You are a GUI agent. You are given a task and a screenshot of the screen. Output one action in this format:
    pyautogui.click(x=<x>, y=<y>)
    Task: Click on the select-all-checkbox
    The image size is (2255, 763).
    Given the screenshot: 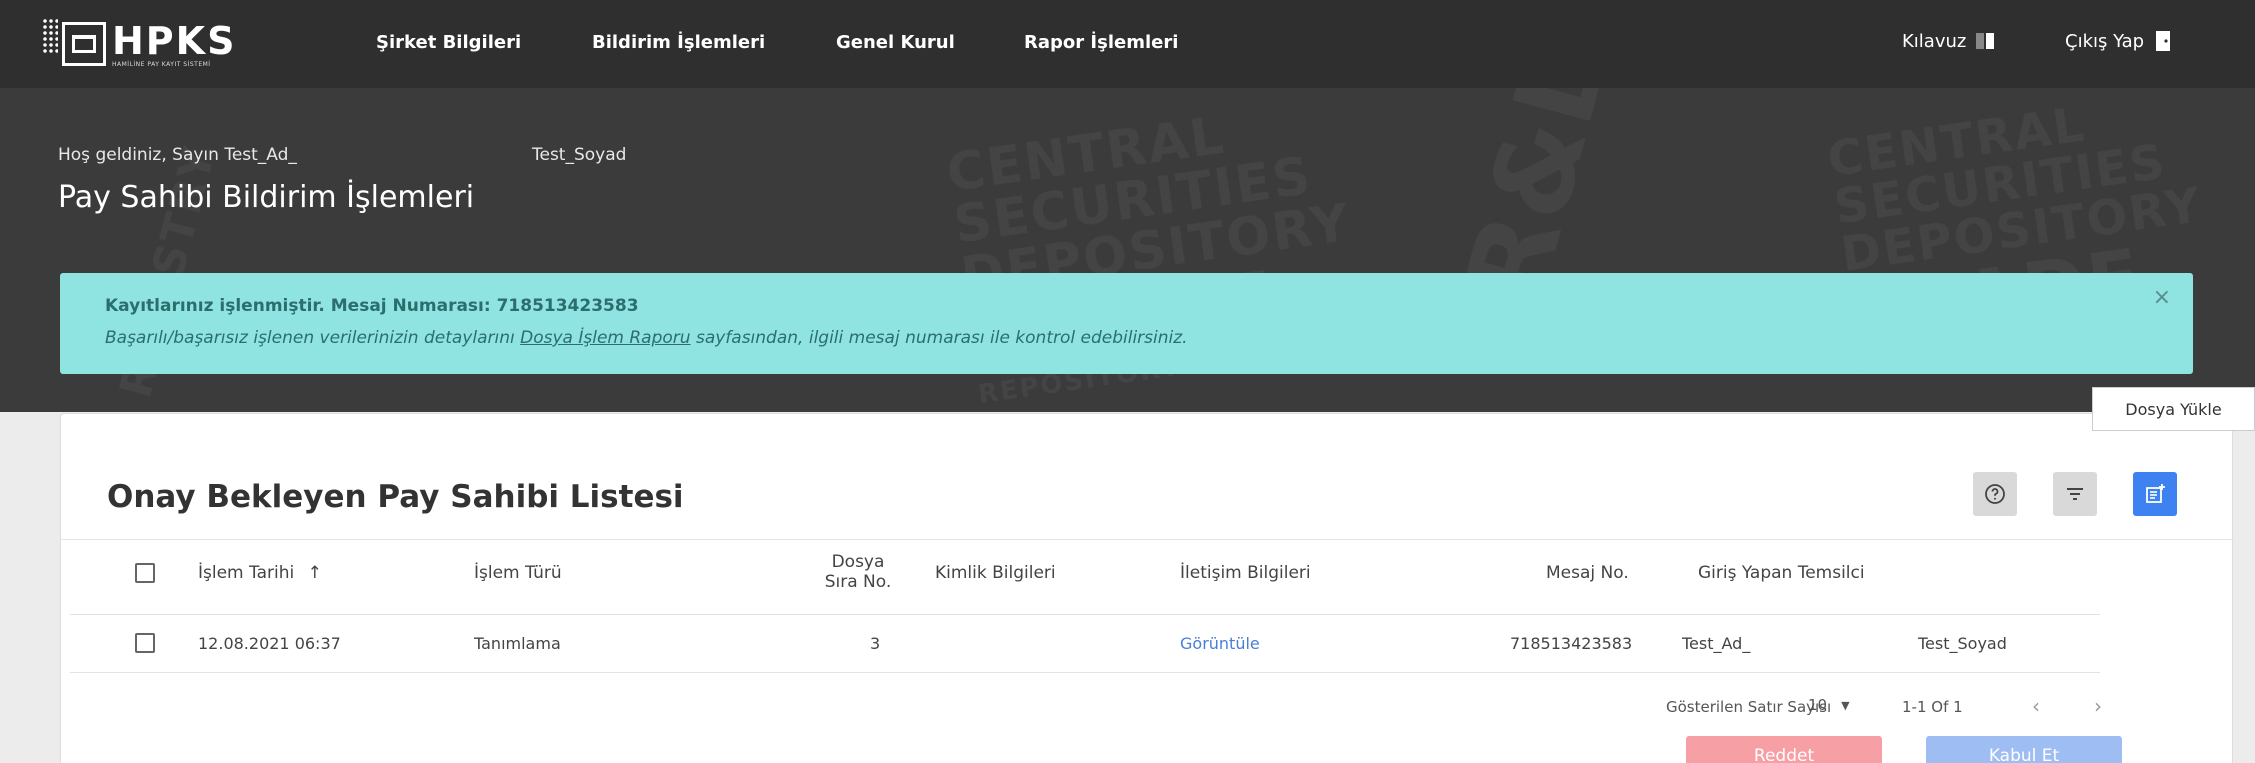 What is the action you would take?
    pyautogui.click(x=145, y=573)
    